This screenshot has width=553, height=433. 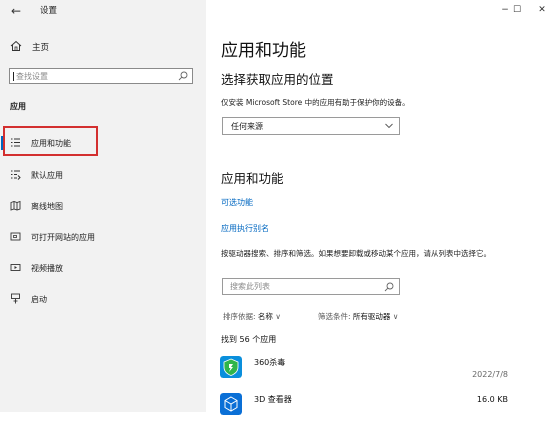 What do you see at coordinates (15, 205) in the screenshot?
I see `offline-maps-icon` at bounding box center [15, 205].